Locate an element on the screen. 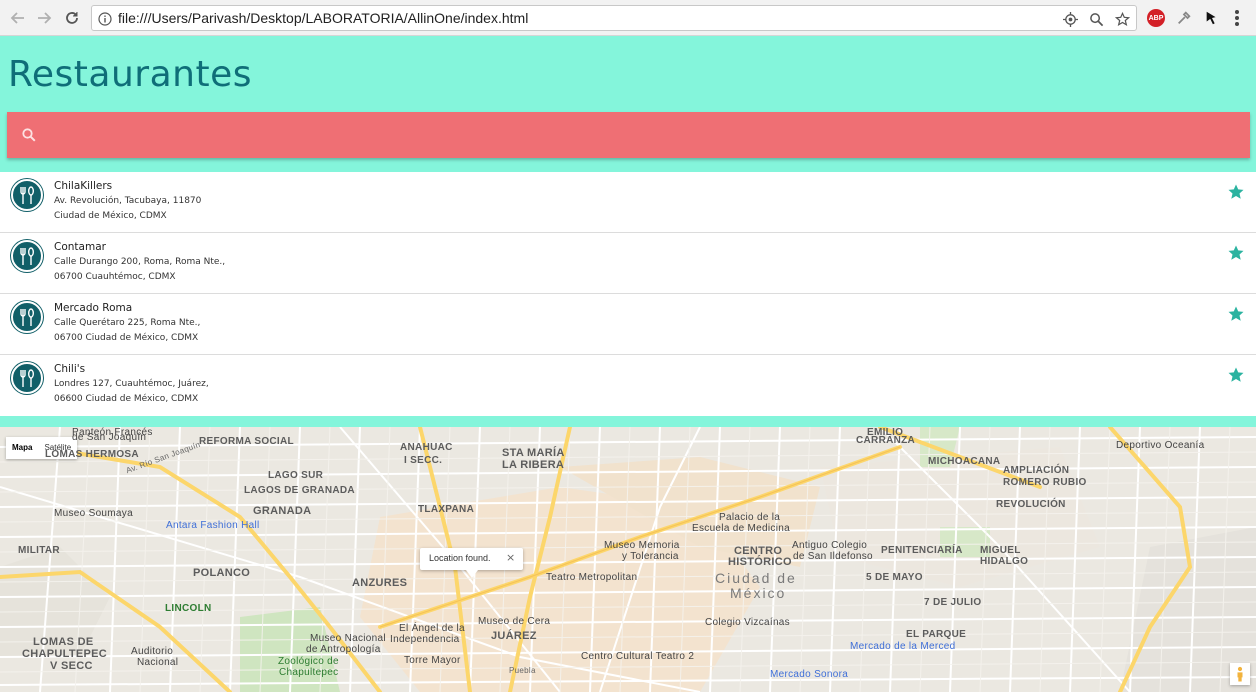  map-area-label: EL PARQUE is located at coordinates (936, 634).